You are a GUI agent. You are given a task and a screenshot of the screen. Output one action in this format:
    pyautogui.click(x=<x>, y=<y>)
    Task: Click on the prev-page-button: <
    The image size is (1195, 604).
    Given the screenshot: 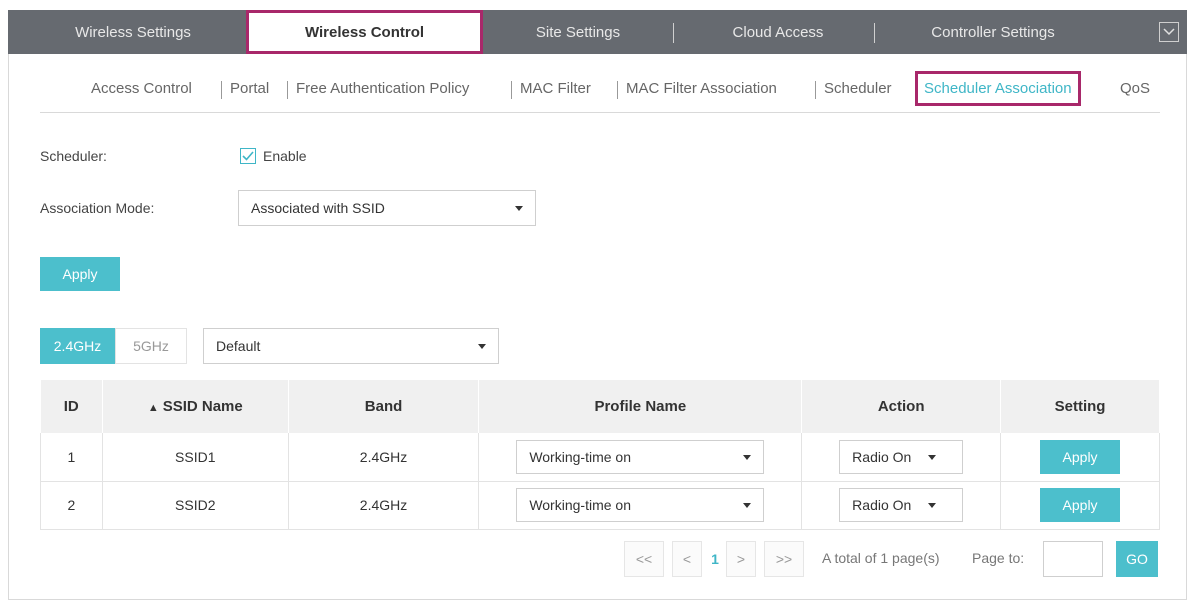 What is the action you would take?
    pyautogui.click(x=687, y=559)
    